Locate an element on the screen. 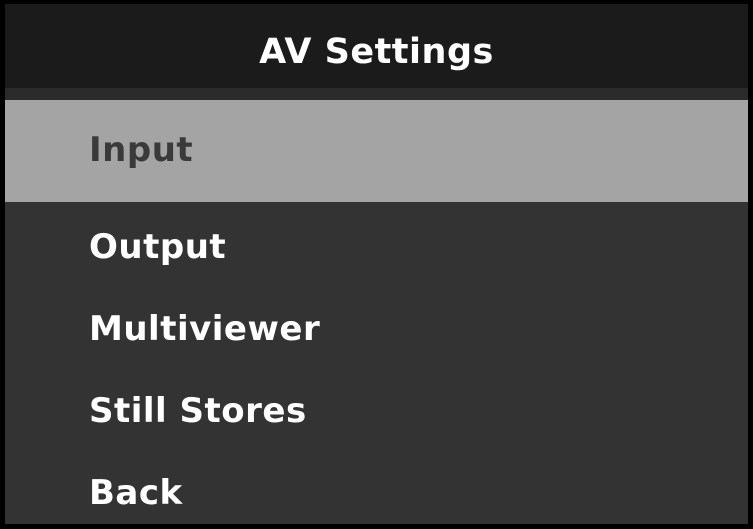 This screenshot has height=529, width=753. title-divider is located at coordinates (376, 94).